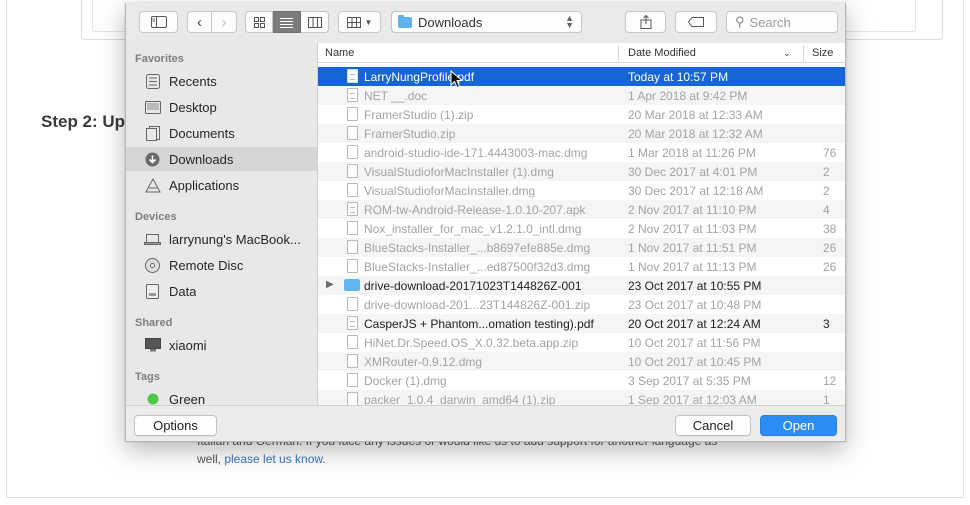  I want to click on columns-icon, so click(314, 22).